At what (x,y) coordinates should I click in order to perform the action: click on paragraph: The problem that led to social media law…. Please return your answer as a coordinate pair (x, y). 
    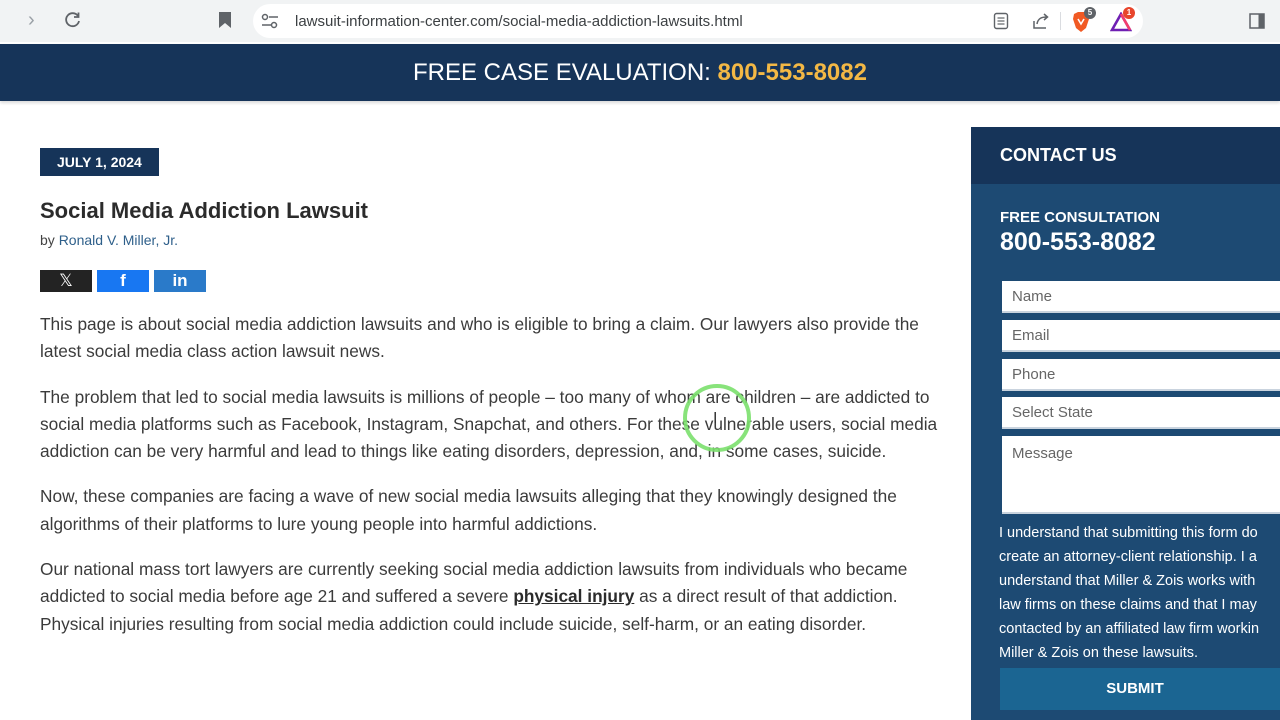
    Looking at the image, I should click on (489, 424).